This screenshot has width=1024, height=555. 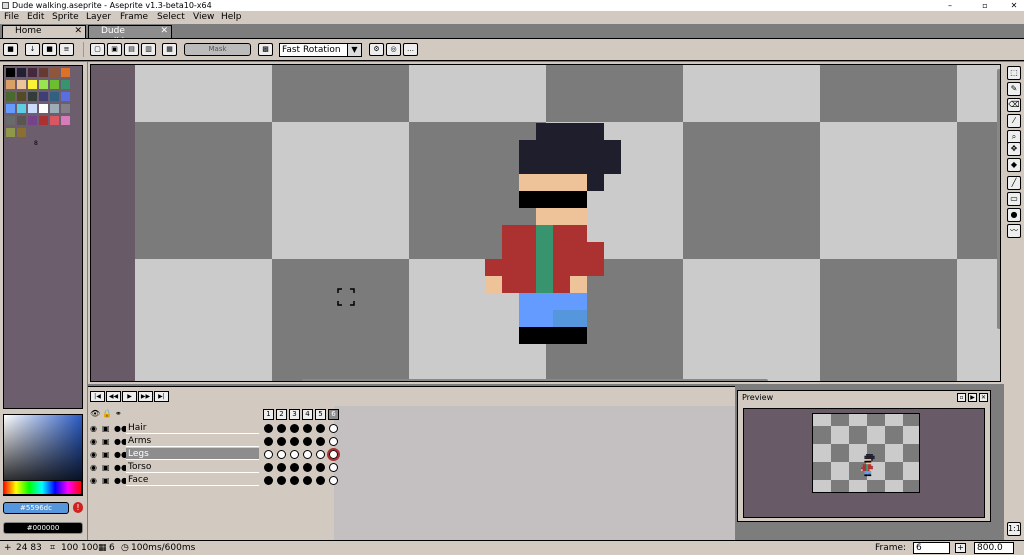 I want to click on layer-row: ◉ ▣ ●● Face, so click(x=175, y=480).